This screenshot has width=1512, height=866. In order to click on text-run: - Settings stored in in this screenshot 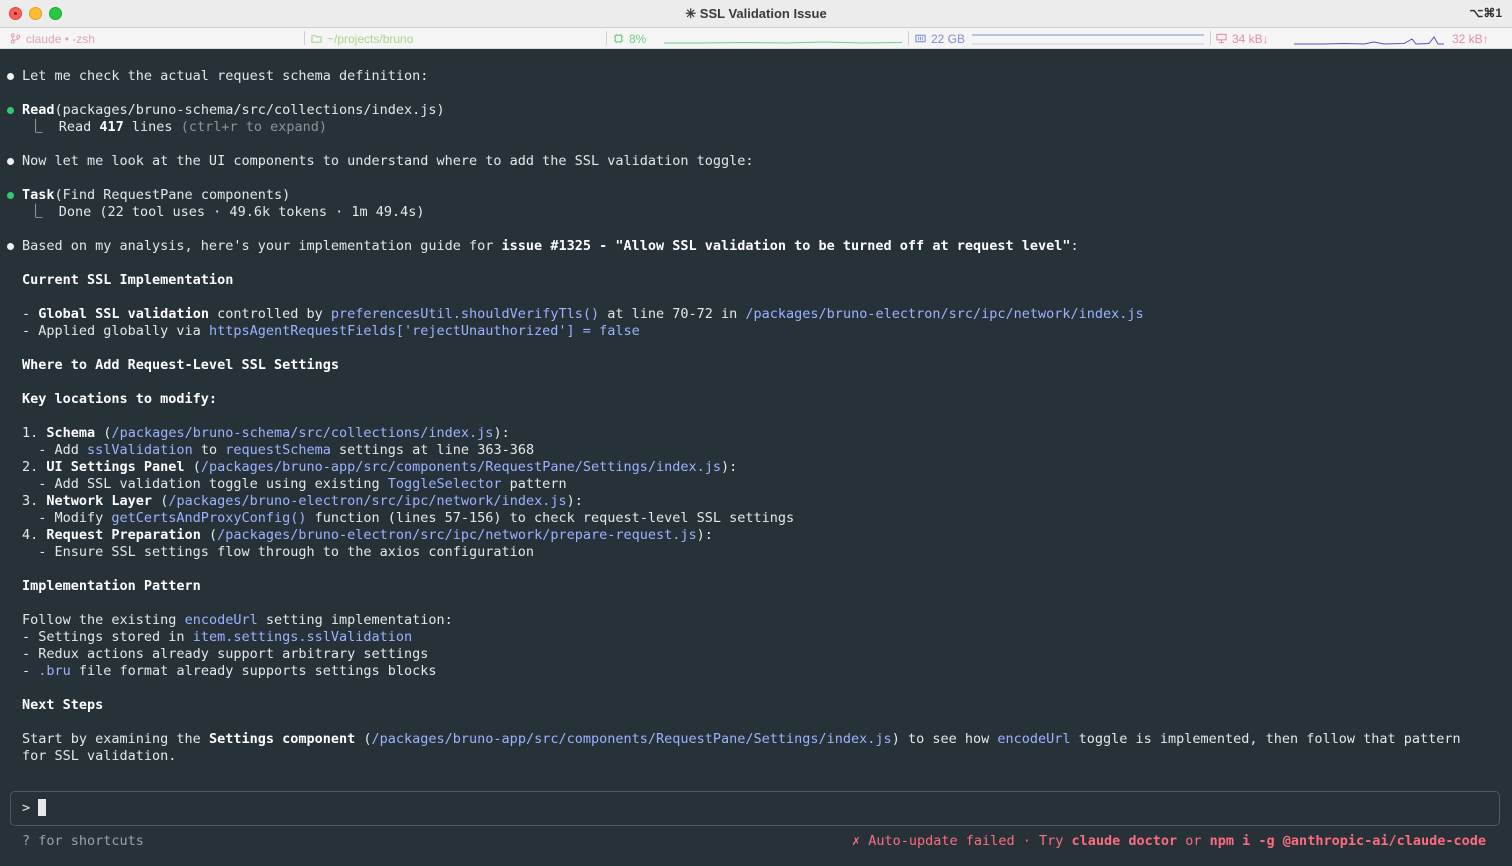, I will do `click(107, 637)`.